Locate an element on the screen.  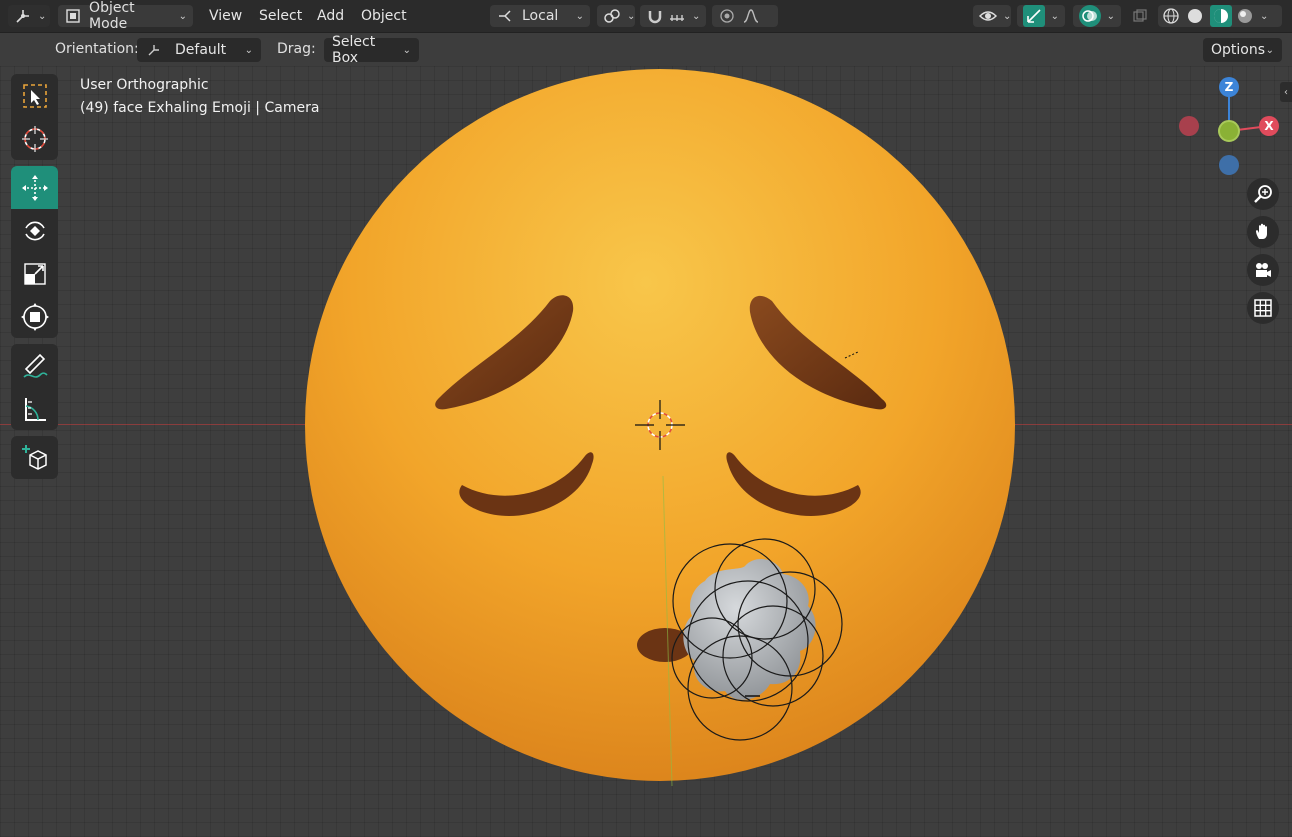
add-tool-group is located at coordinates (34, 457).